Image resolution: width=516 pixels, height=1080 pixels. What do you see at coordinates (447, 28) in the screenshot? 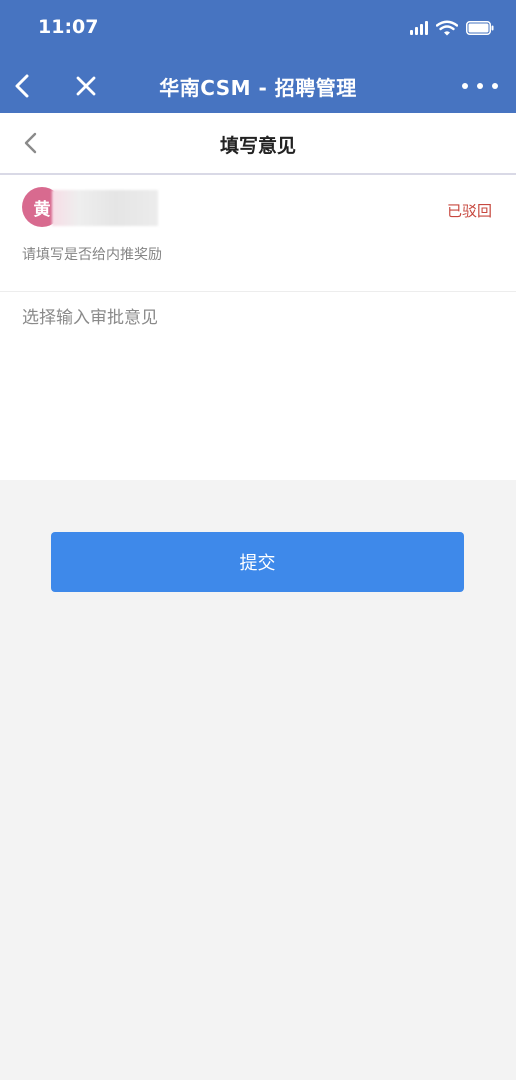
I see `wifi-icon` at bounding box center [447, 28].